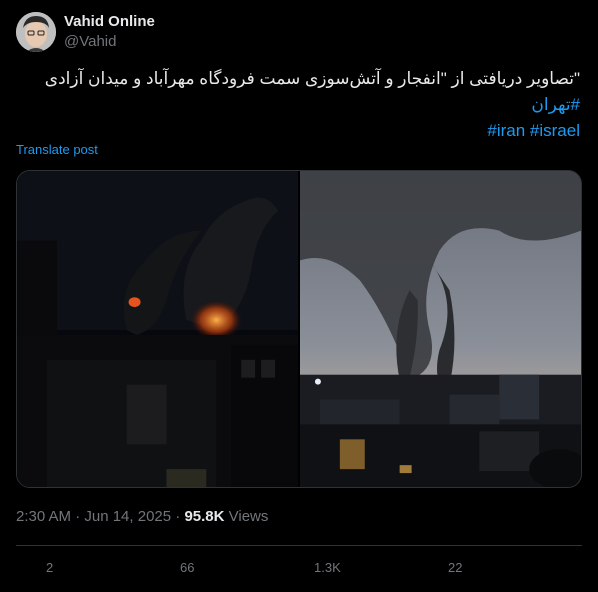  I want to click on translate-post-link: Translate post, so click(57, 149).